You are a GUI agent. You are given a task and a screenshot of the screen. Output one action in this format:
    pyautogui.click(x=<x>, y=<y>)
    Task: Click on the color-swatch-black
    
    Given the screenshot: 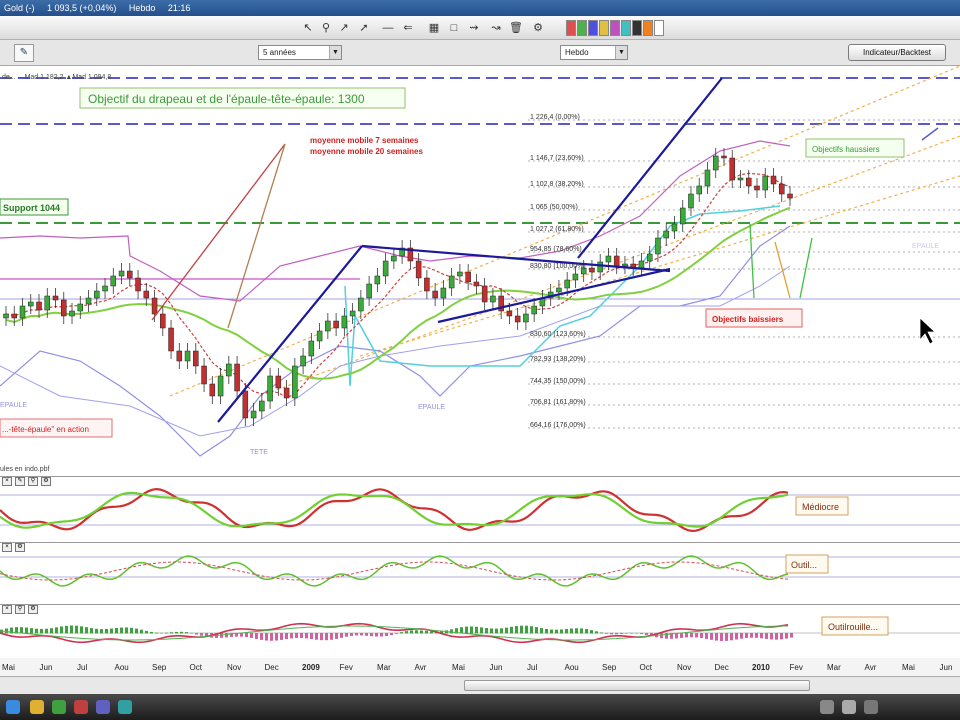 What is the action you would take?
    pyautogui.click(x=637, y=28)
    